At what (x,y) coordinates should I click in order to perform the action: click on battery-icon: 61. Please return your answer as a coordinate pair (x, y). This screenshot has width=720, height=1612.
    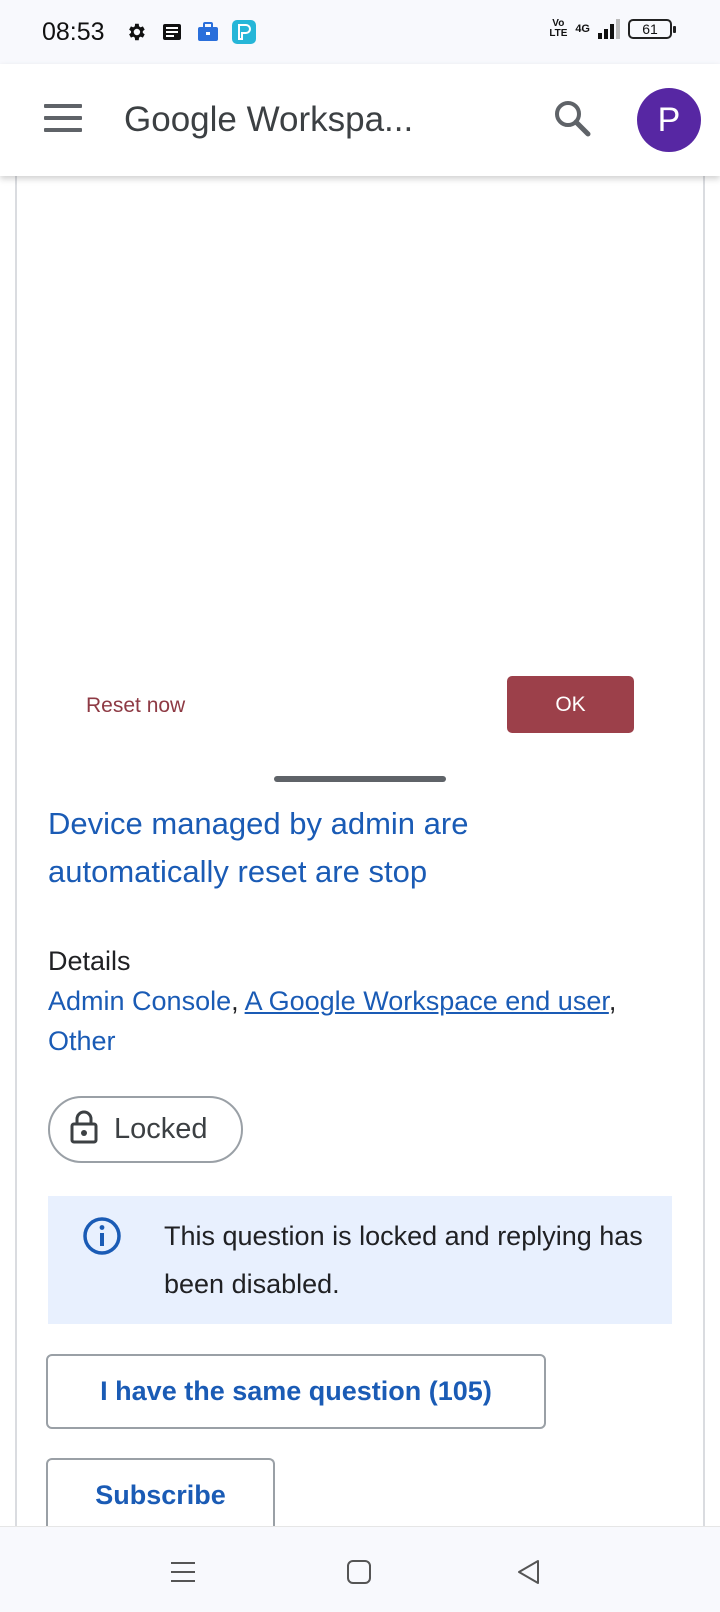
    Looking at the image, I should click on (652, 29).